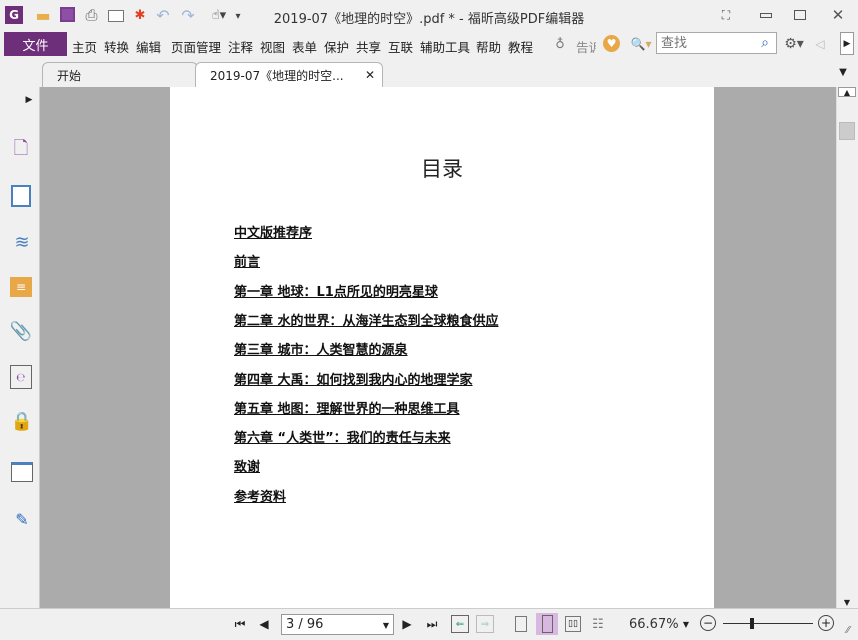 This screenshot has width=858, height=640. What do you see at coordinates (116, 46) in the screenshot?
I see `menu-convert: 转换` at bounding box center [116, 46].